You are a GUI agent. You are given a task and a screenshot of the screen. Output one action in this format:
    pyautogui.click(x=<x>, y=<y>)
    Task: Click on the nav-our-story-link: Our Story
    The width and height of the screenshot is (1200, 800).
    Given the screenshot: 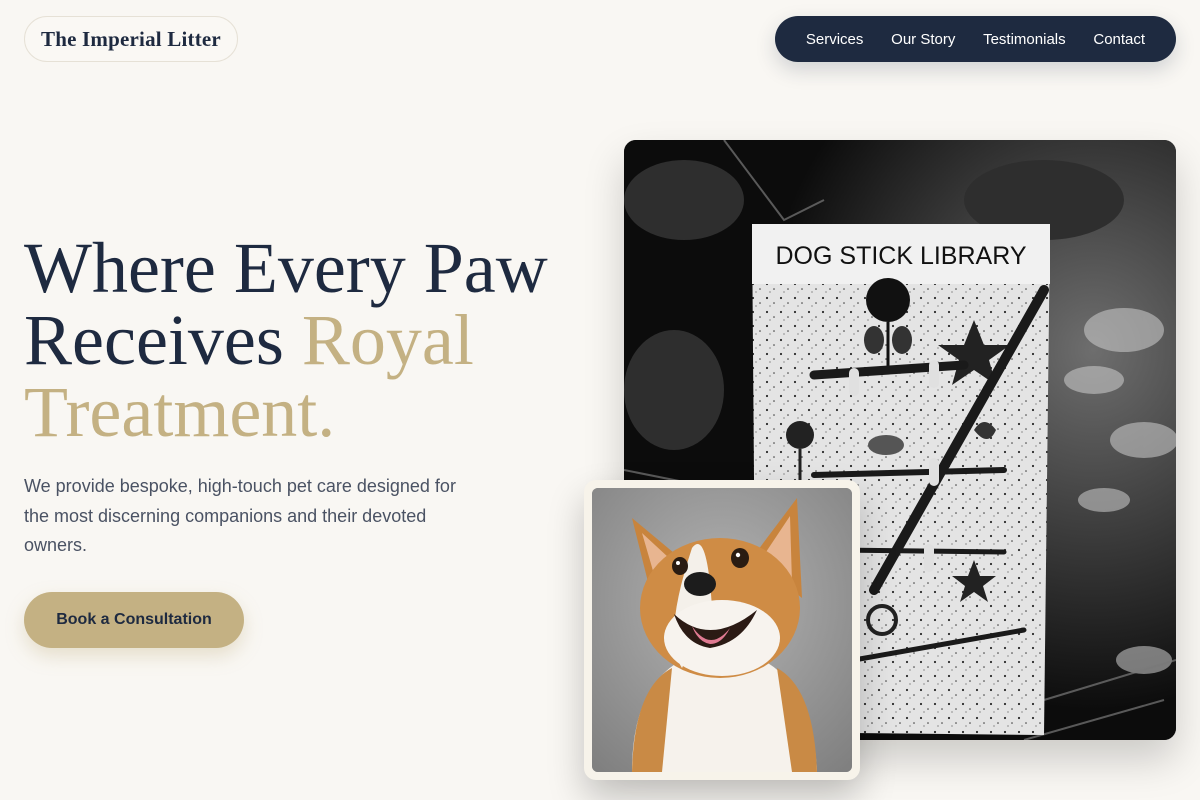 What is the action you would take?
    pyautogui.click(x=923, y=39)
    